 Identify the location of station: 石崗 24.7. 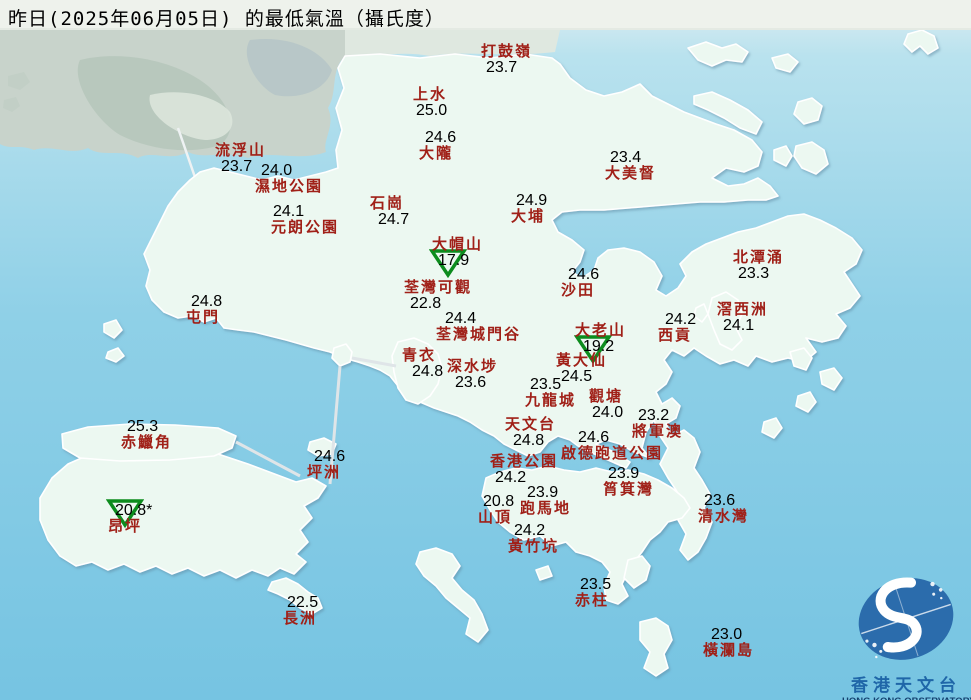
(389, 212).